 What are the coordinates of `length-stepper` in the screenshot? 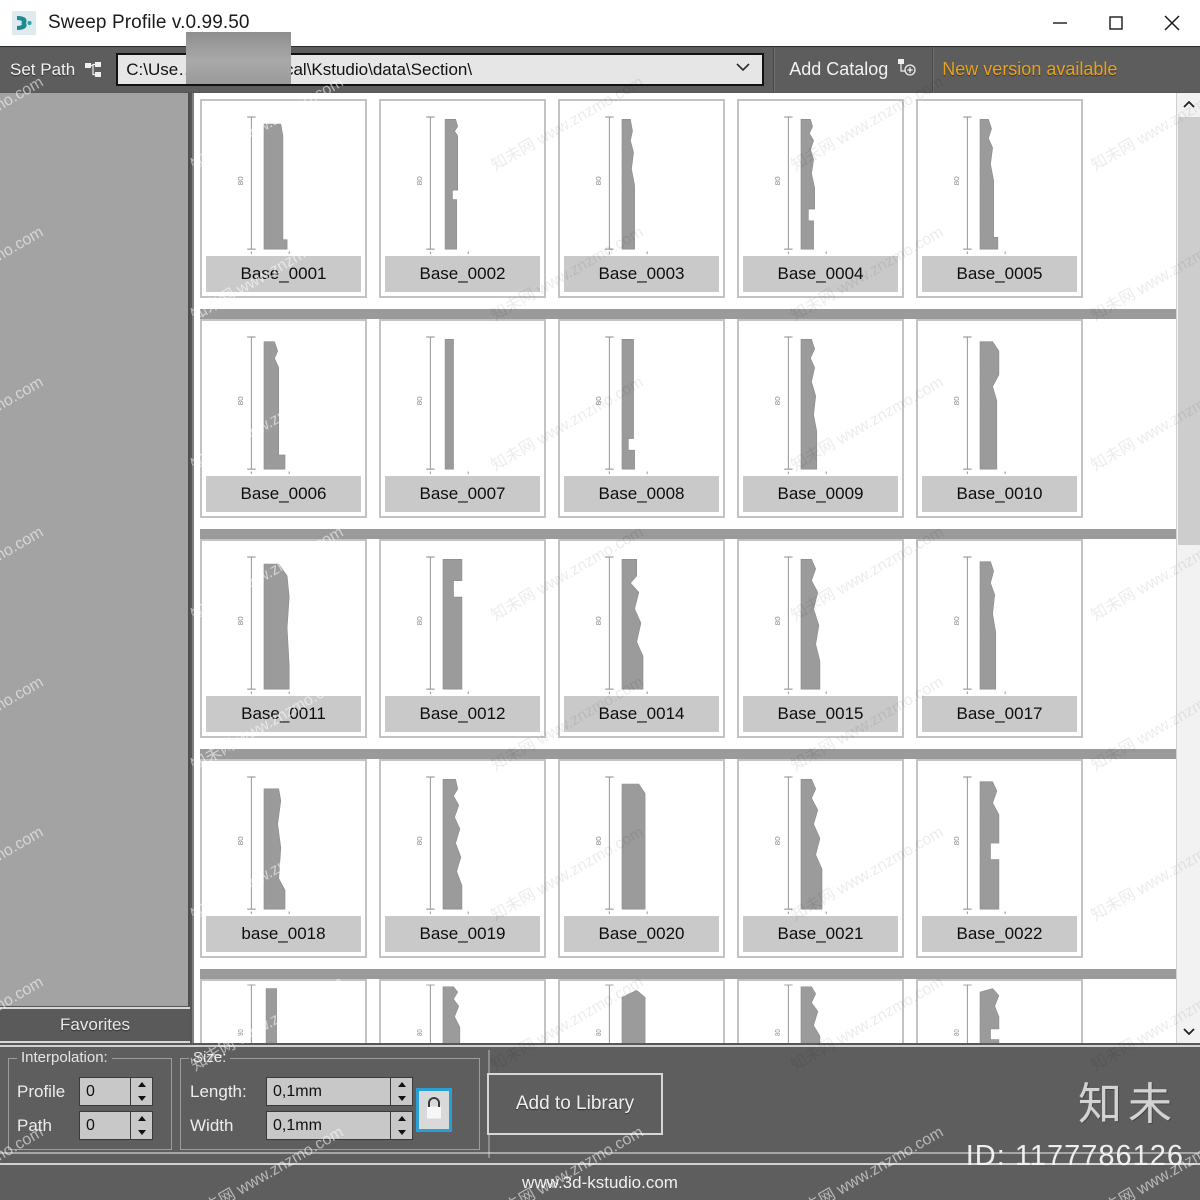 It's located at (402, 1091).